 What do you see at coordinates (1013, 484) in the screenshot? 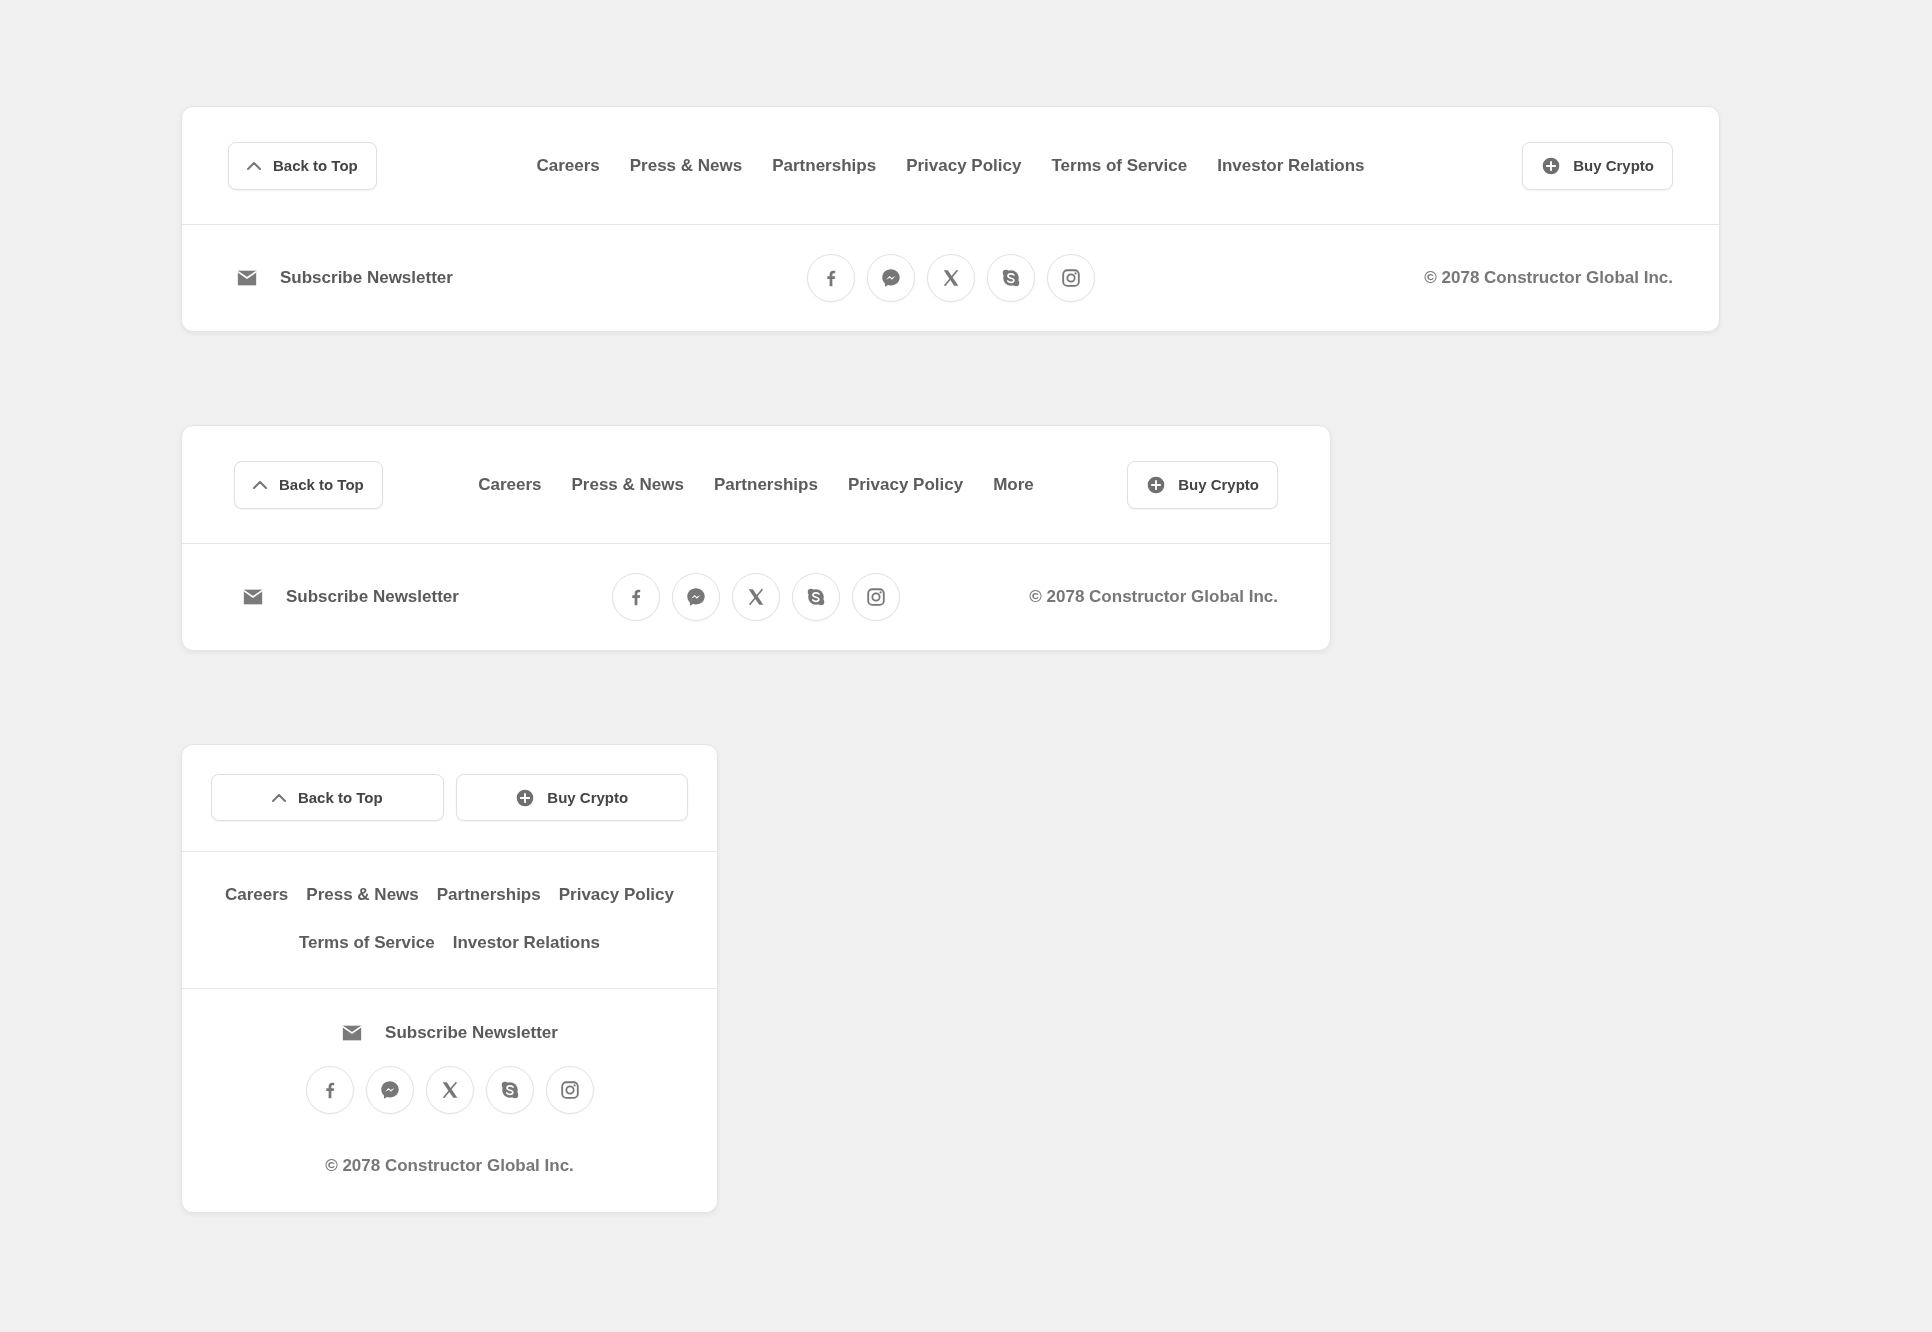
I see `nav-link: More` at bounding box center [1013, 484].